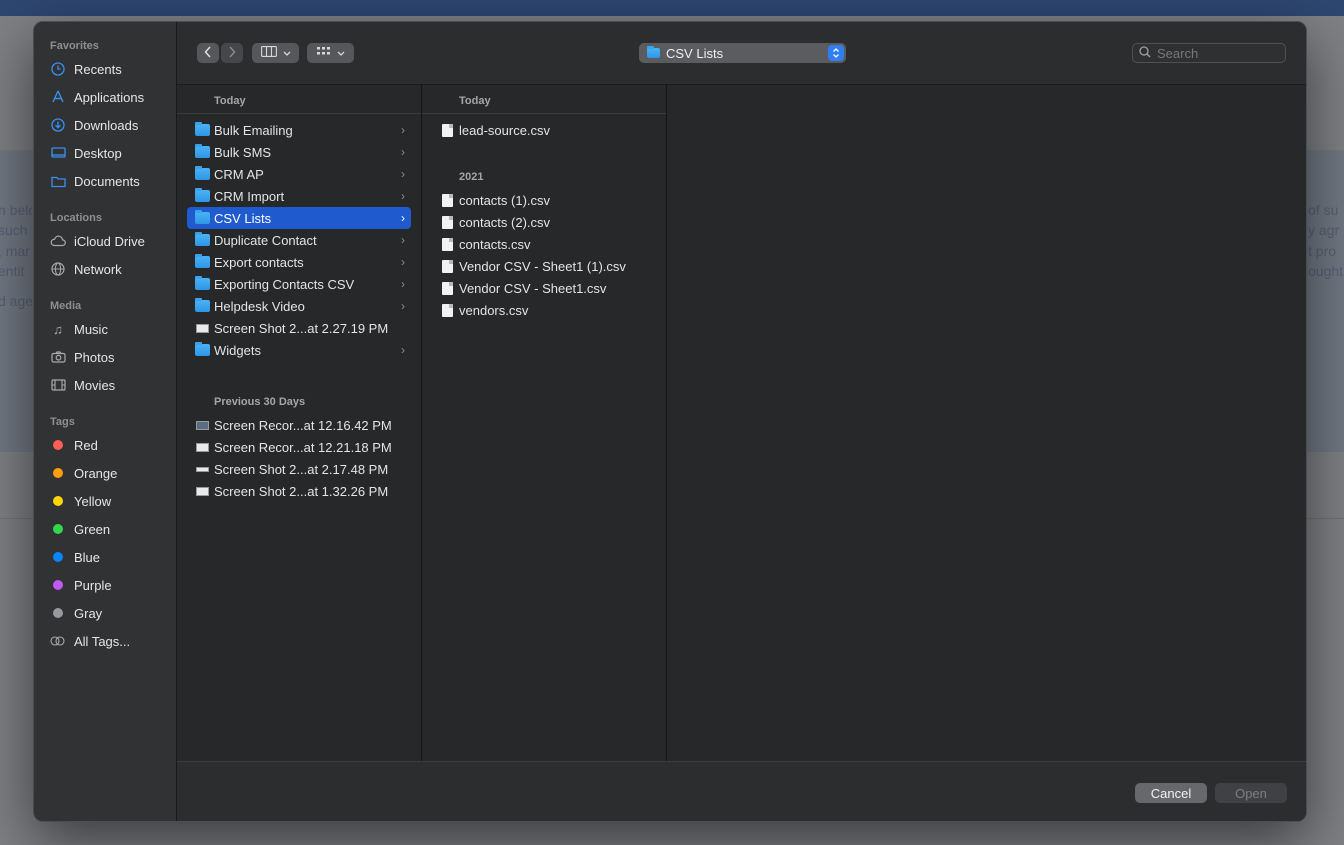 This screenshot has height=845, width=1344. I want to click on list-item: Screen Recor...at 12.16.42 PM, so click(299, 425).